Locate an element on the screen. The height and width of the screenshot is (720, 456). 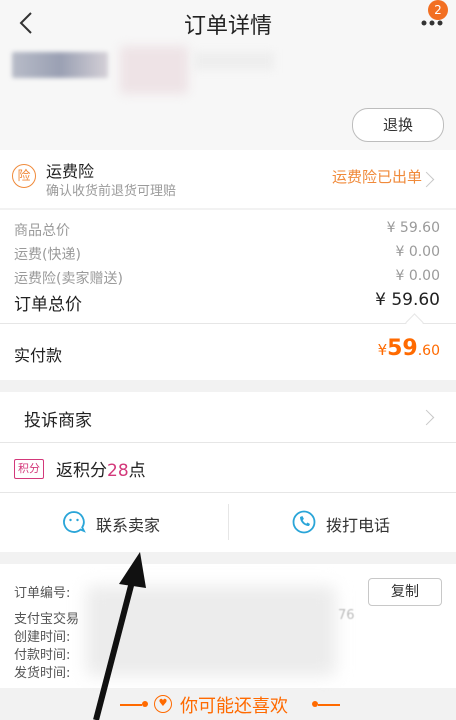
phone-icon is located at coordinates (304, 522).